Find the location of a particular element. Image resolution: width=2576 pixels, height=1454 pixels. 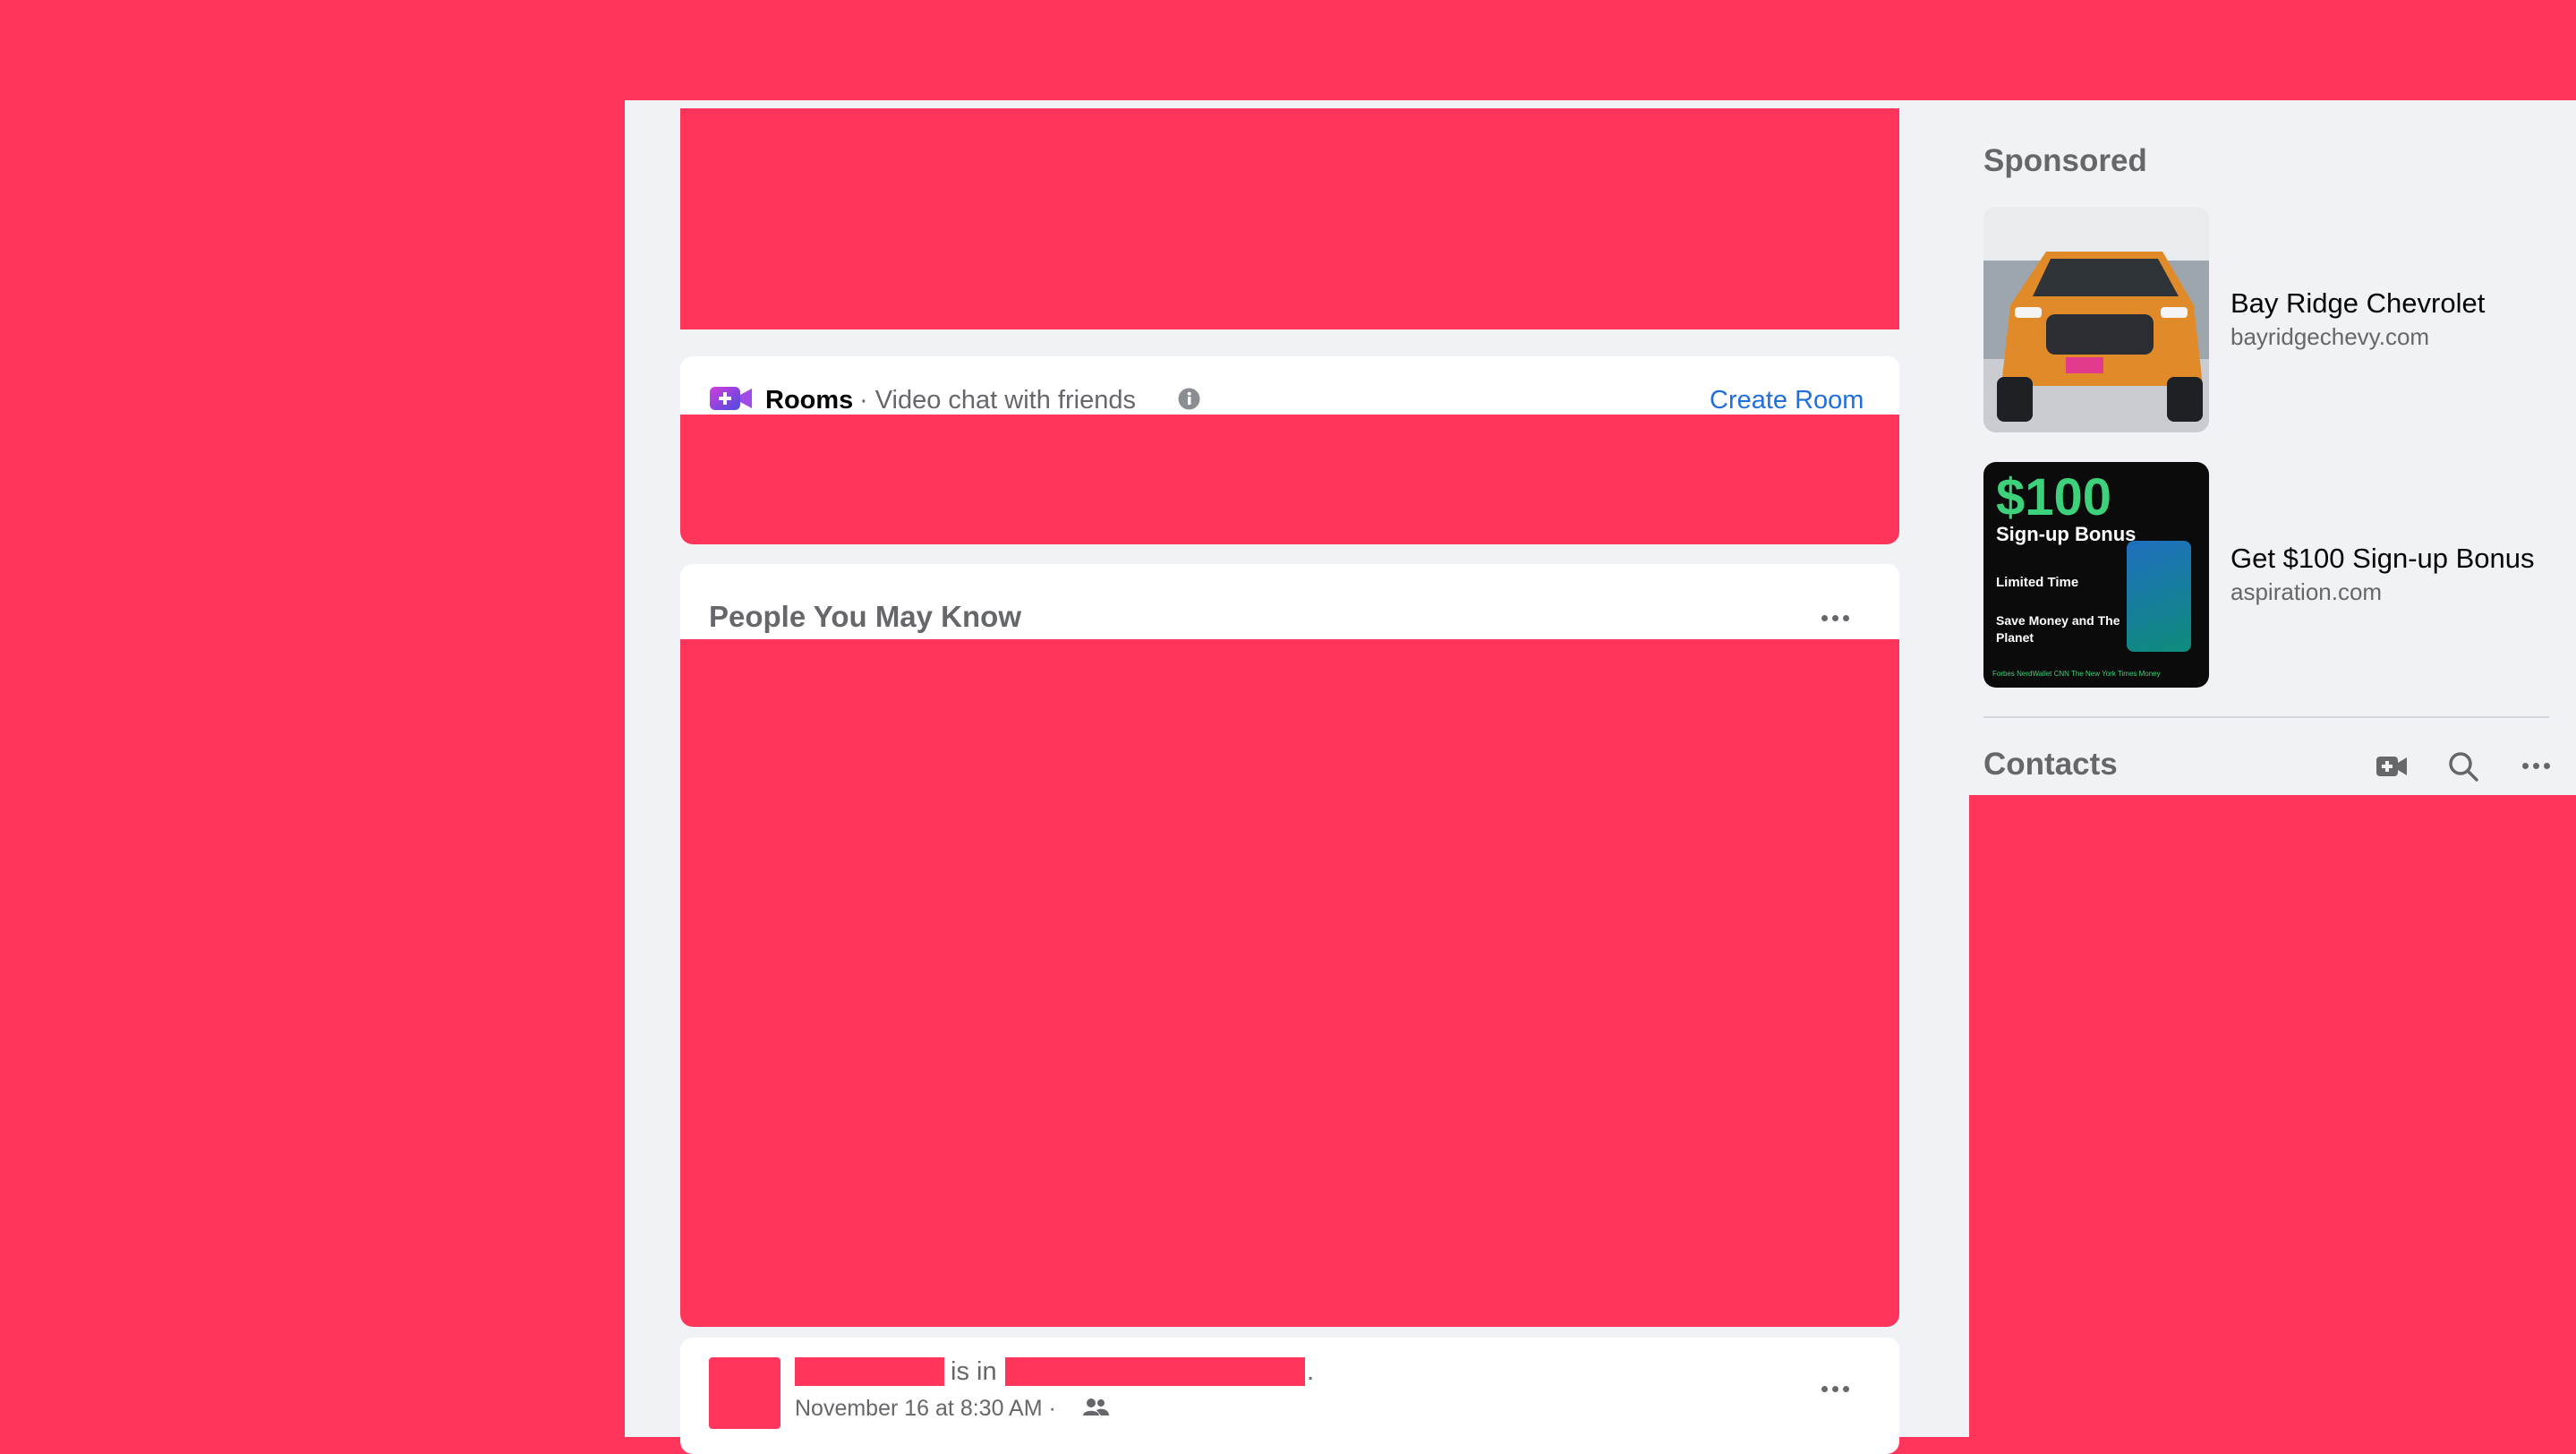

contacts-title: Contacts is located at coordinates (2050, 764).